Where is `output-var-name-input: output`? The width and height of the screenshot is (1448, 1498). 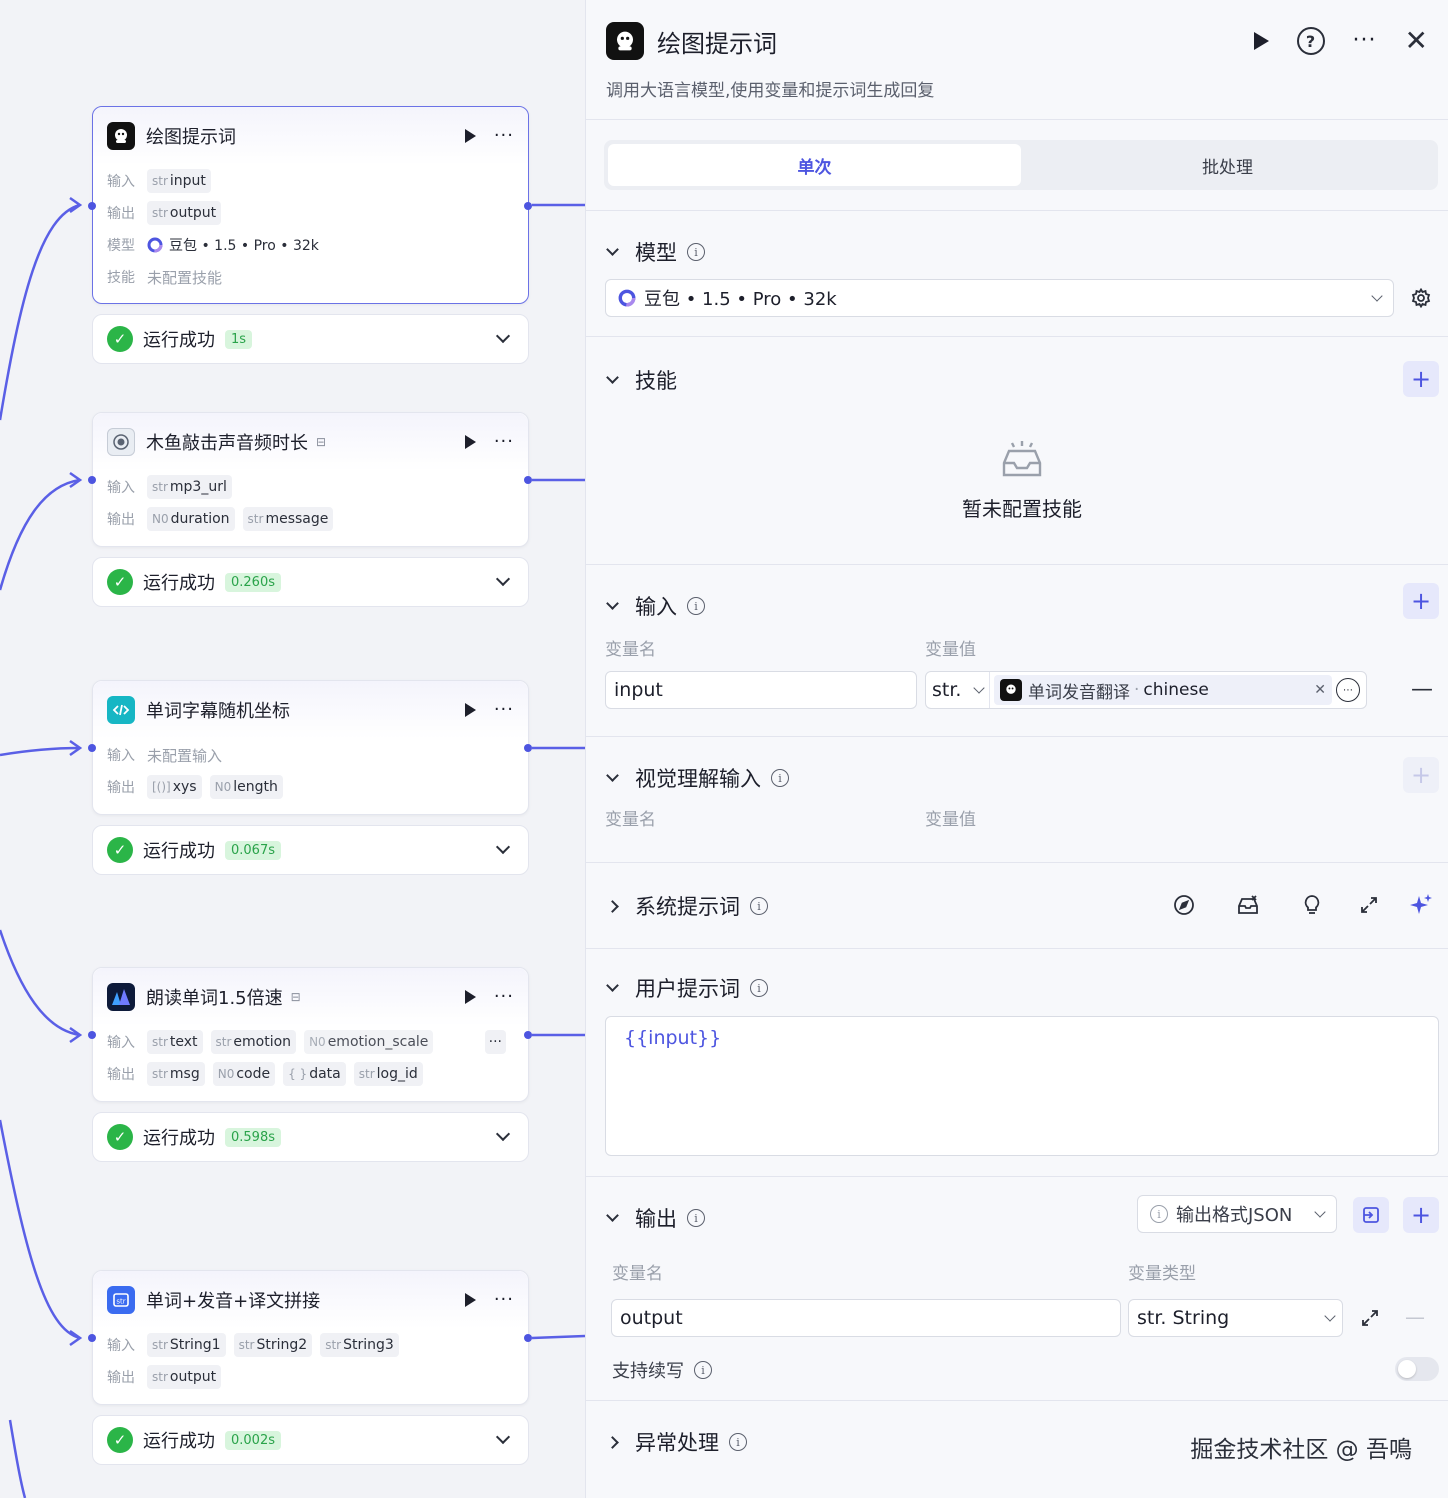 output-var-name-input: output is located at coordinates (866, 1318).